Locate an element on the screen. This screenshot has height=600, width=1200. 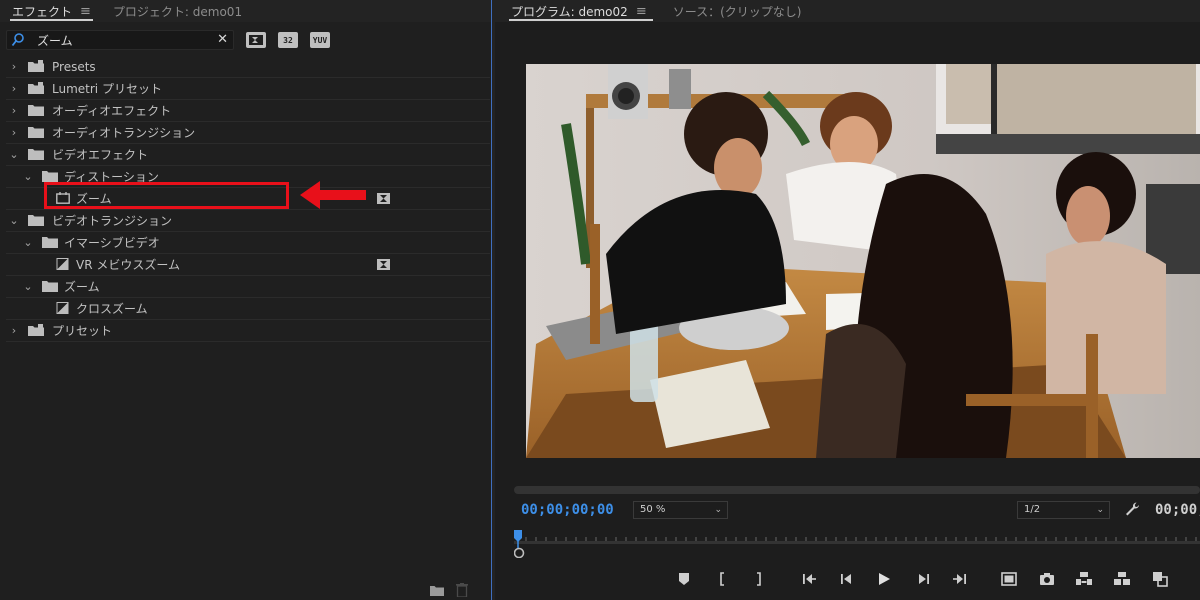
tree-item-label: オーディオエフェクト is located at coordinates (112, 111).